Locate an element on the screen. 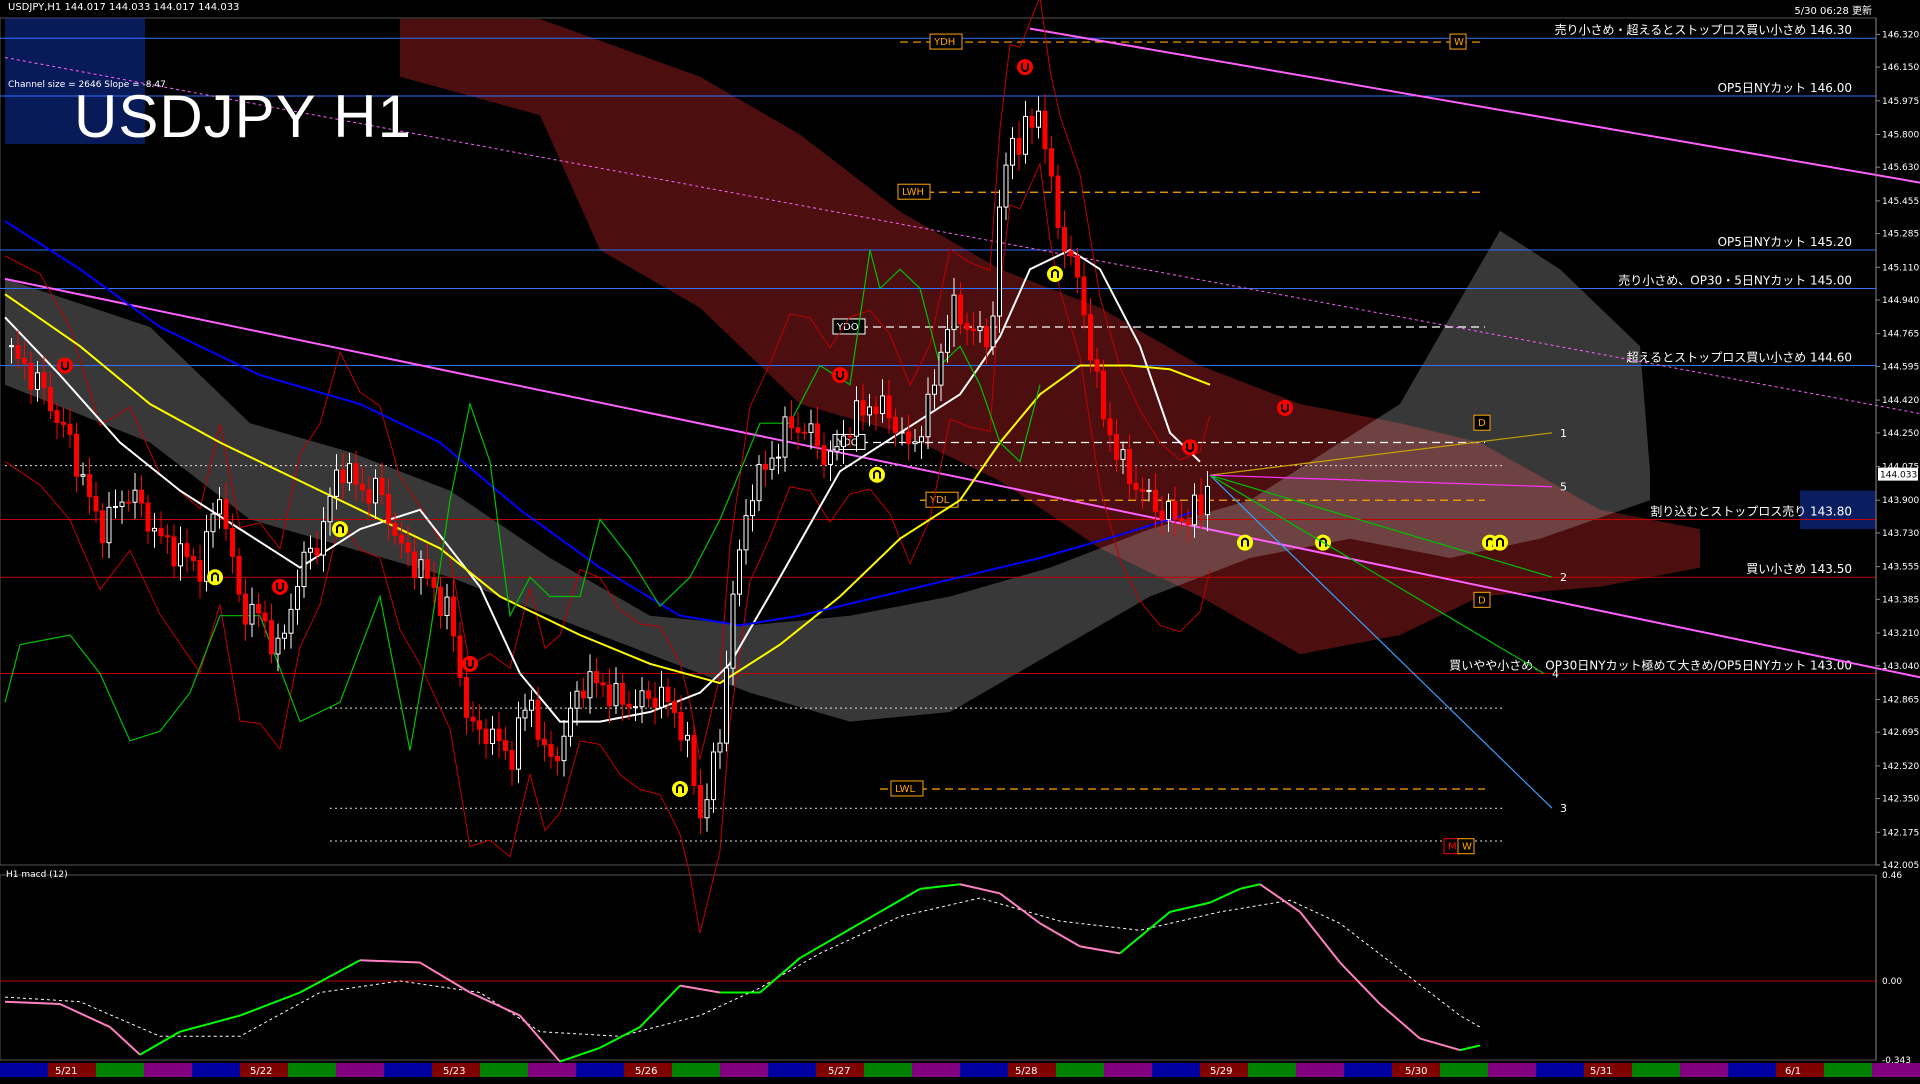 The height and width of the screenshot is (1084, 1920). date-label-5-27: 5/27 is located at coordinates (839, 1071).